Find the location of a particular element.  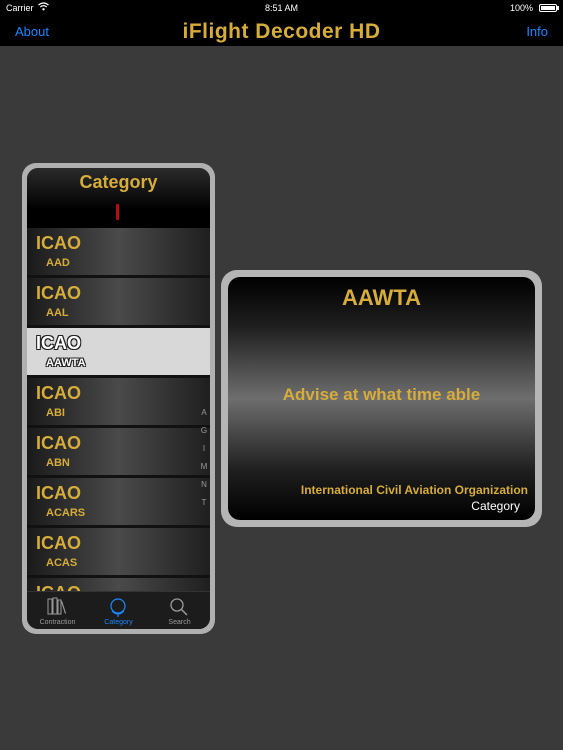

tab-label: Search is located at coordinates (179, 622).